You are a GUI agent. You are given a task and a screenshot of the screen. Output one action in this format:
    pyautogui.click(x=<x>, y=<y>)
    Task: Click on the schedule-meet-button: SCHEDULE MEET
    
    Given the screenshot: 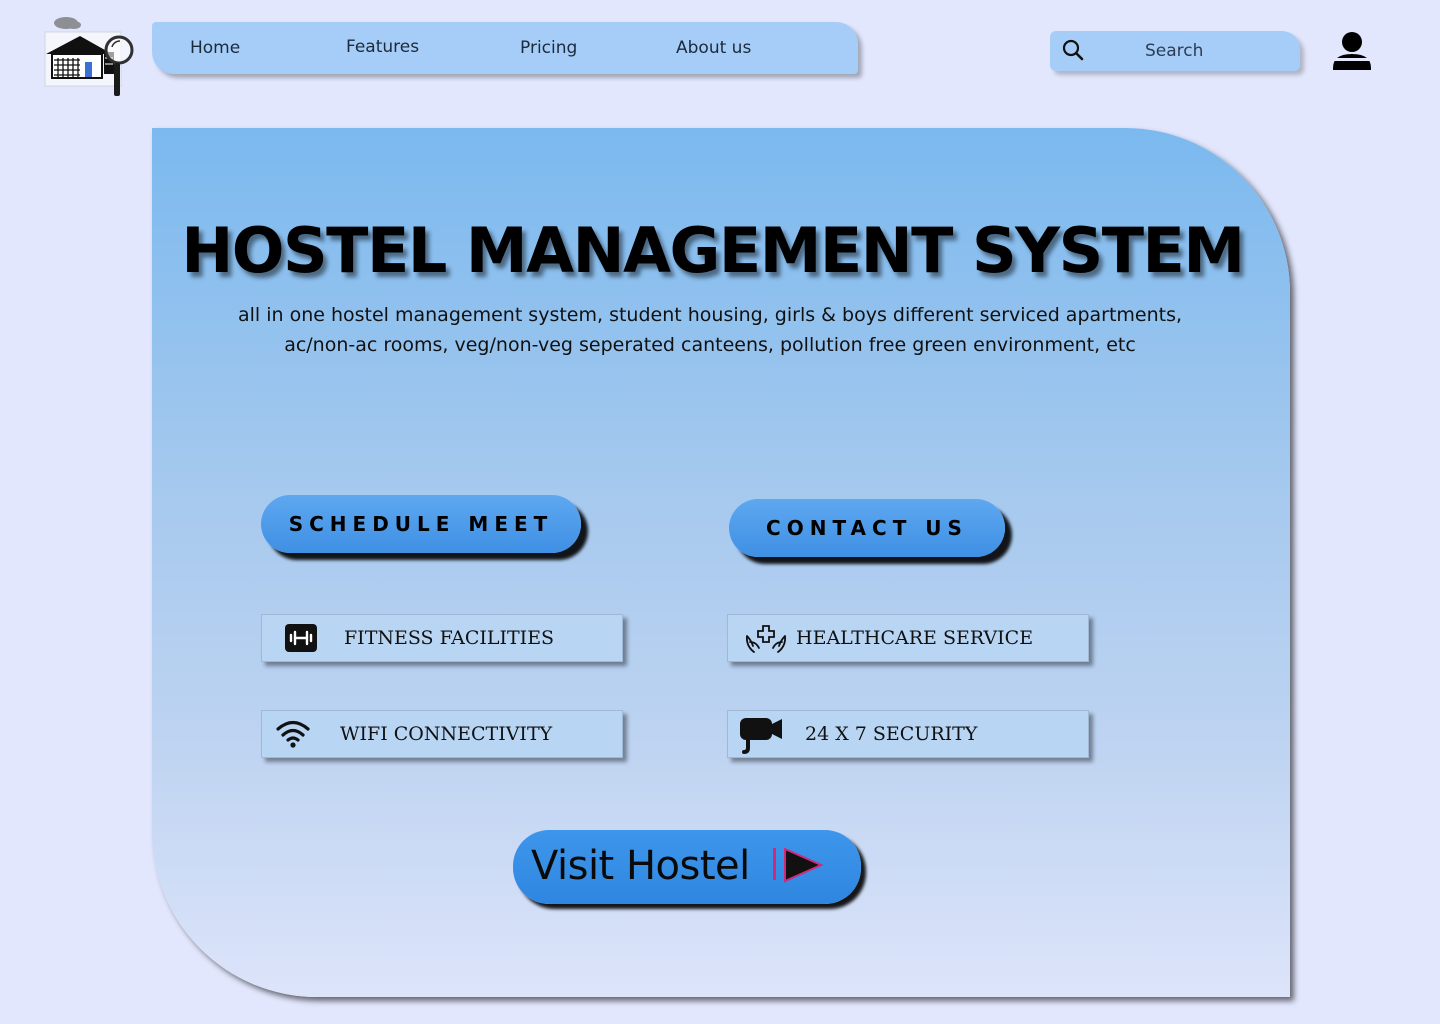 What is the action you would take?
    pyautogui.click(x=421, y=524)
    